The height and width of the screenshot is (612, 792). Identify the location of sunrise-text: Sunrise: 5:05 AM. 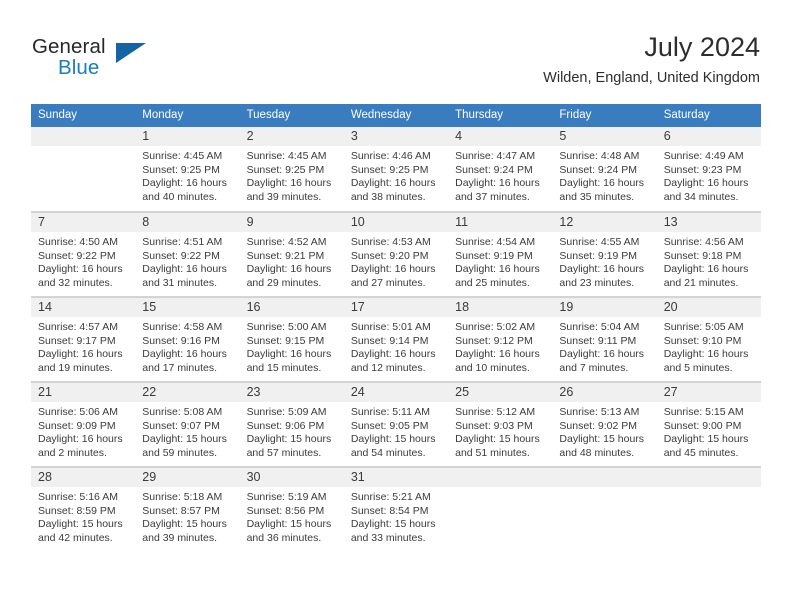
(703, 327).